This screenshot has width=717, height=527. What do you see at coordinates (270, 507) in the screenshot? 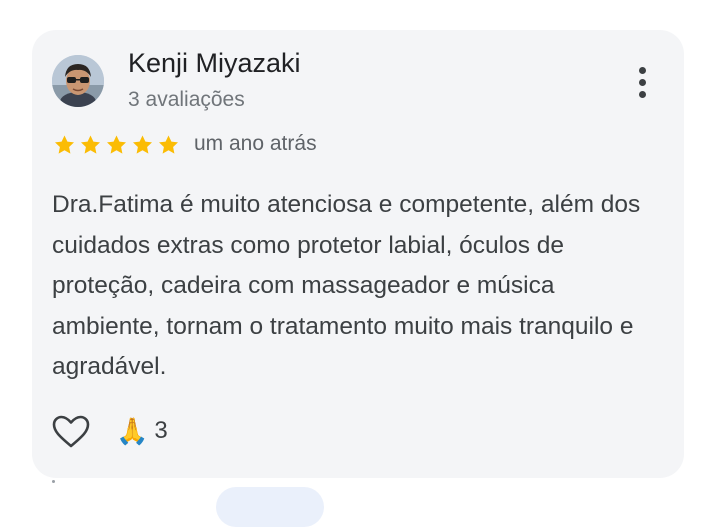
I see `partial-next-button` at bounding box center [270, 507].